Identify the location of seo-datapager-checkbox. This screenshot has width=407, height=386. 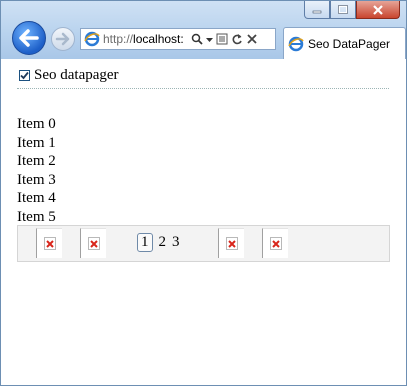
(24, 75).